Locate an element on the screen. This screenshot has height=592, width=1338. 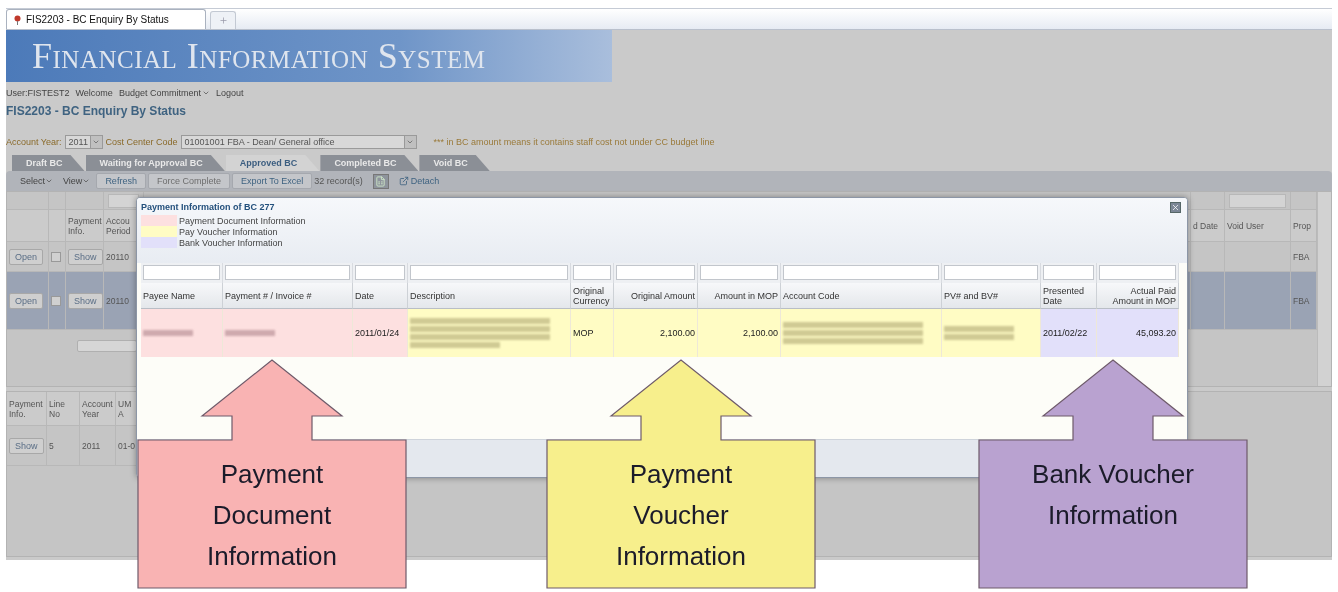
column-header: d Date is located at coordinates (1208, 226).